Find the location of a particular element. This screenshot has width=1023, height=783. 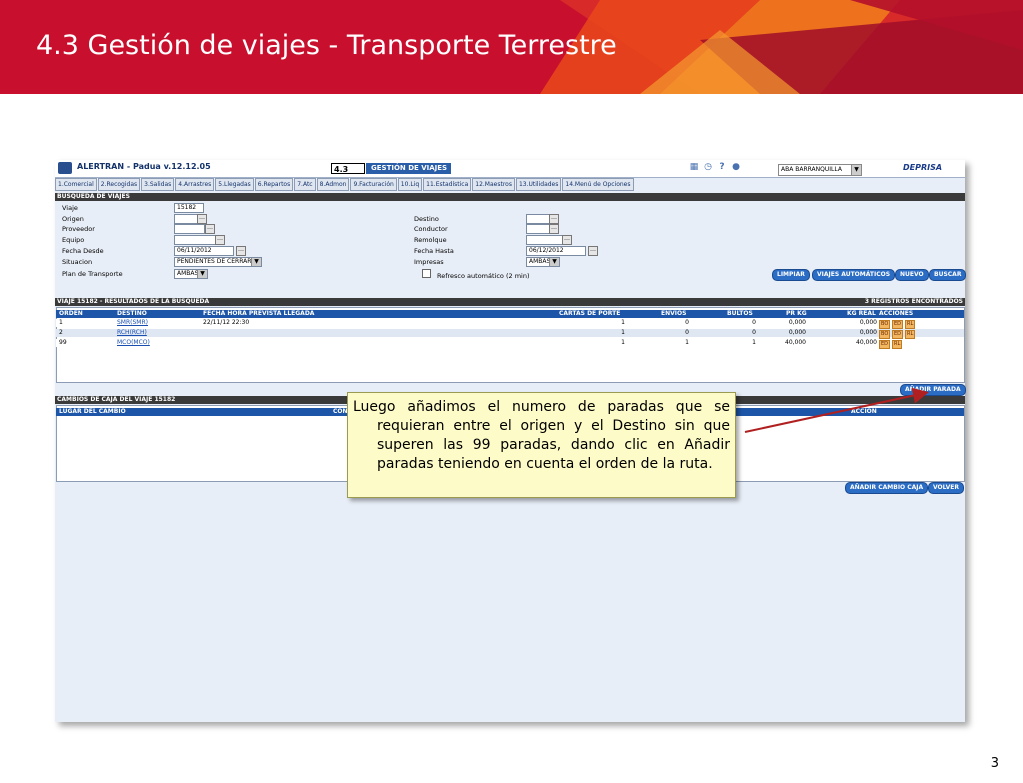

cell-pr-kg: 40,000 is located at coordinates (795, 342).